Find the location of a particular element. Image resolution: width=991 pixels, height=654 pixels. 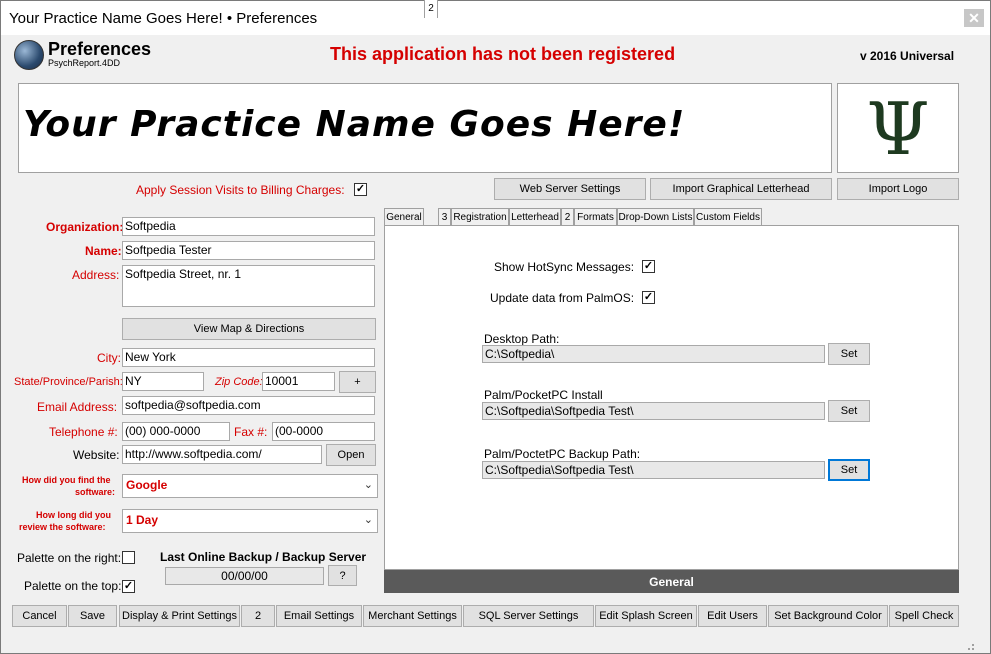

view-map-button: View Map & Directions is located at coordinates (249, 329).